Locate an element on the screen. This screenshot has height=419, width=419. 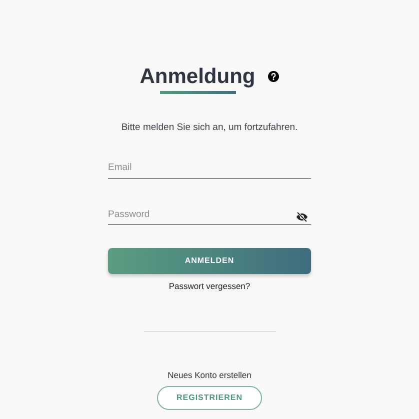
forgot-password-link: Passwort vergessen? is located at coordinates (209, 286).